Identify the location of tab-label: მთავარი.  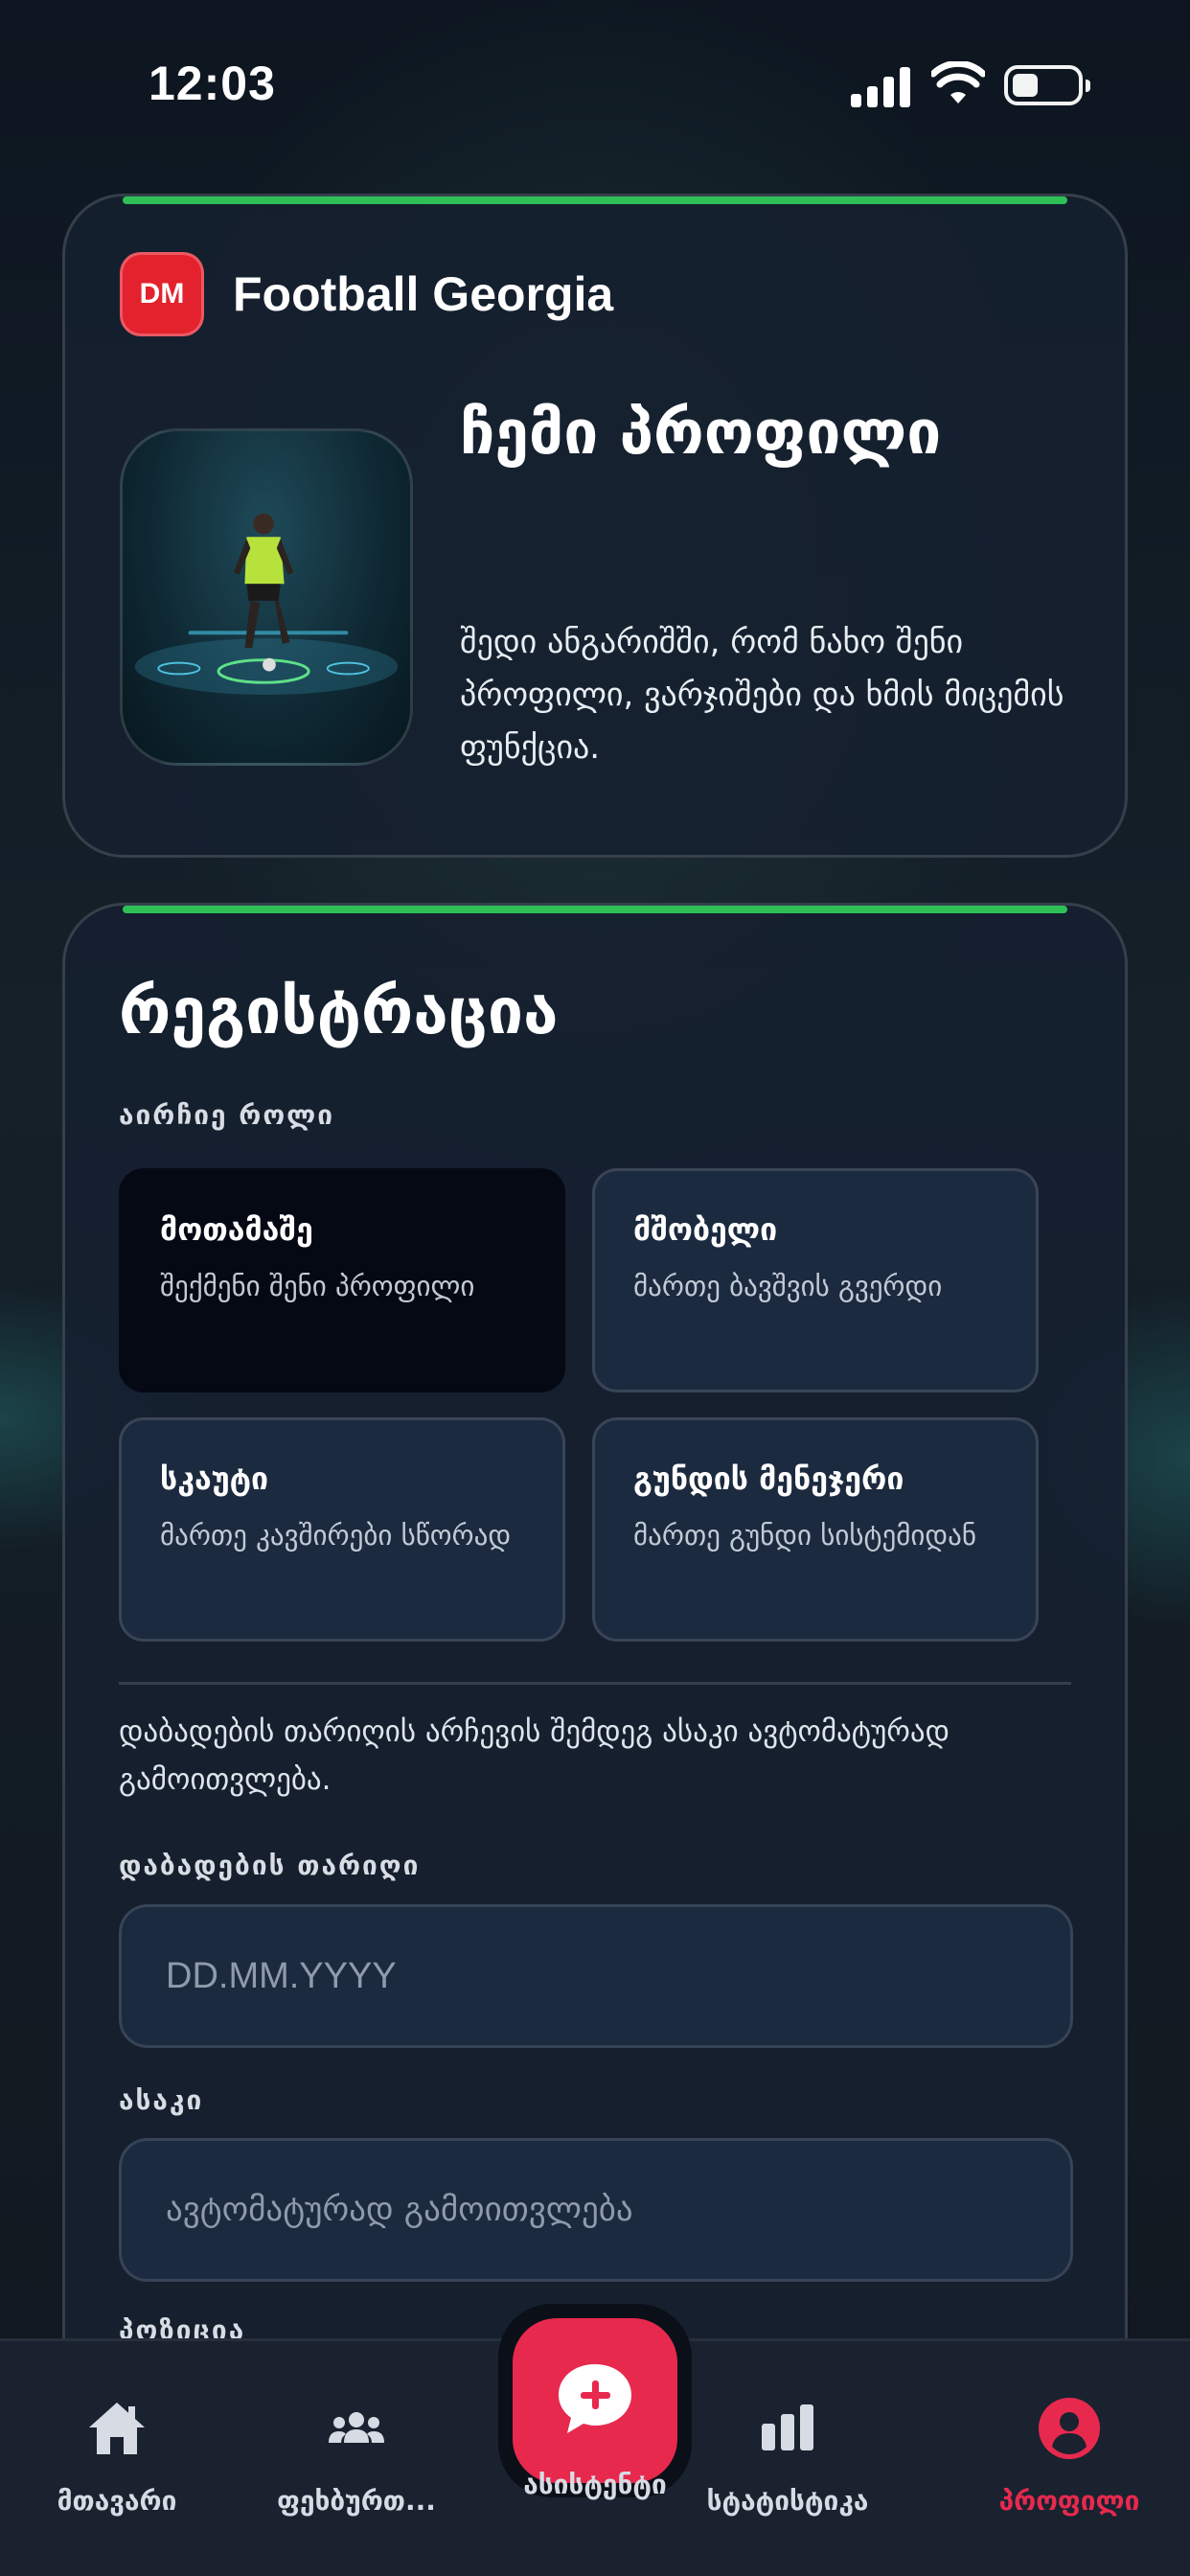
(117, 2501).